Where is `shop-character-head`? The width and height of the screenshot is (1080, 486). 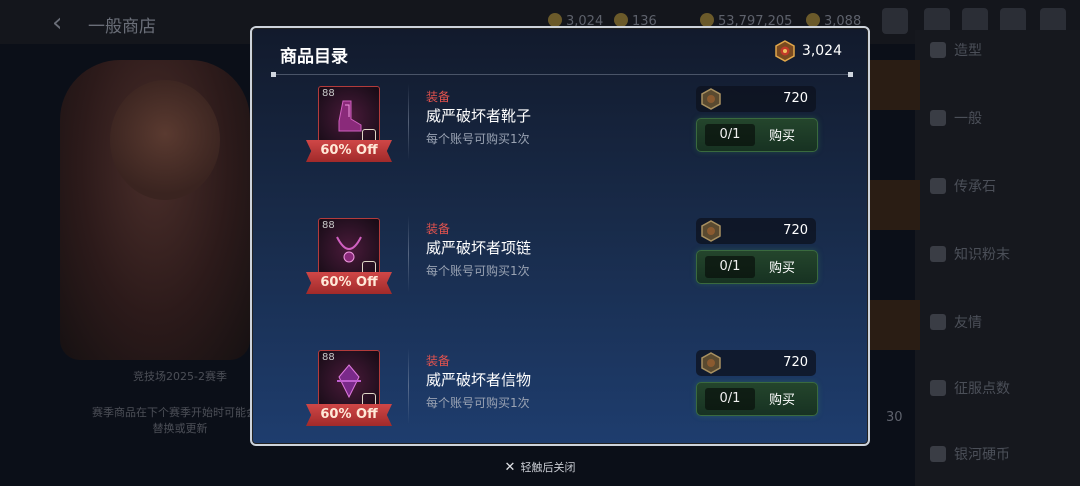
shop-character-head is located at coordinates (165, 140).